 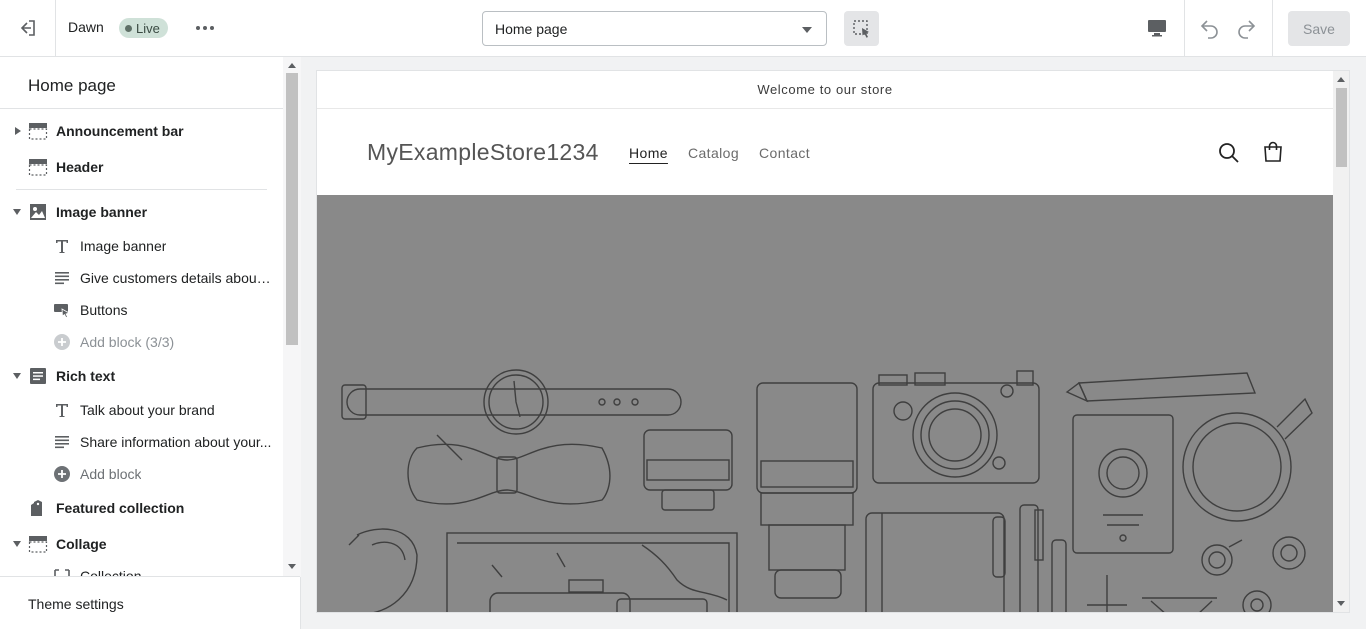 I want to click on more-actions-button, so click(x=205, y=28).